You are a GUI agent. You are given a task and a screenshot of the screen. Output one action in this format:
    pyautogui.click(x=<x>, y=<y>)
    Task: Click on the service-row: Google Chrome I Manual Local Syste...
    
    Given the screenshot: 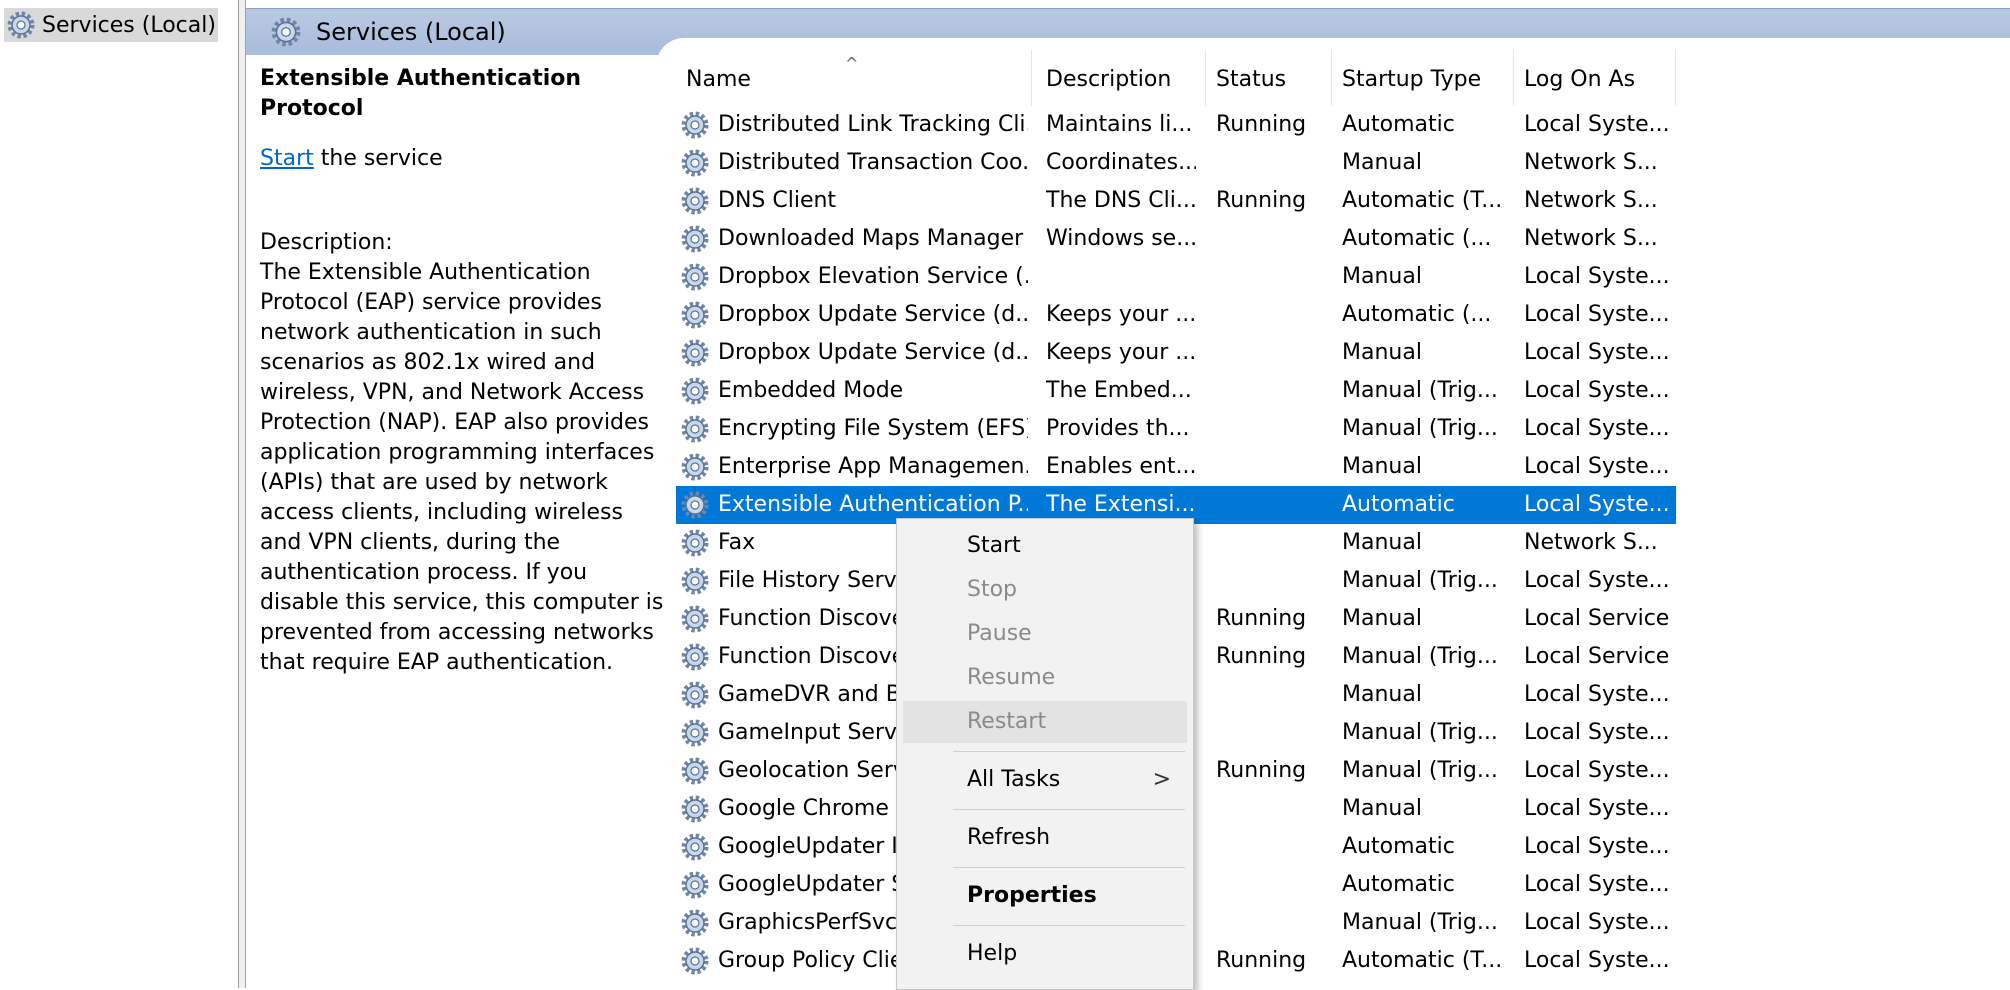 What is the action you would take?
    pyautogui.click(x=1226, y=809)
    